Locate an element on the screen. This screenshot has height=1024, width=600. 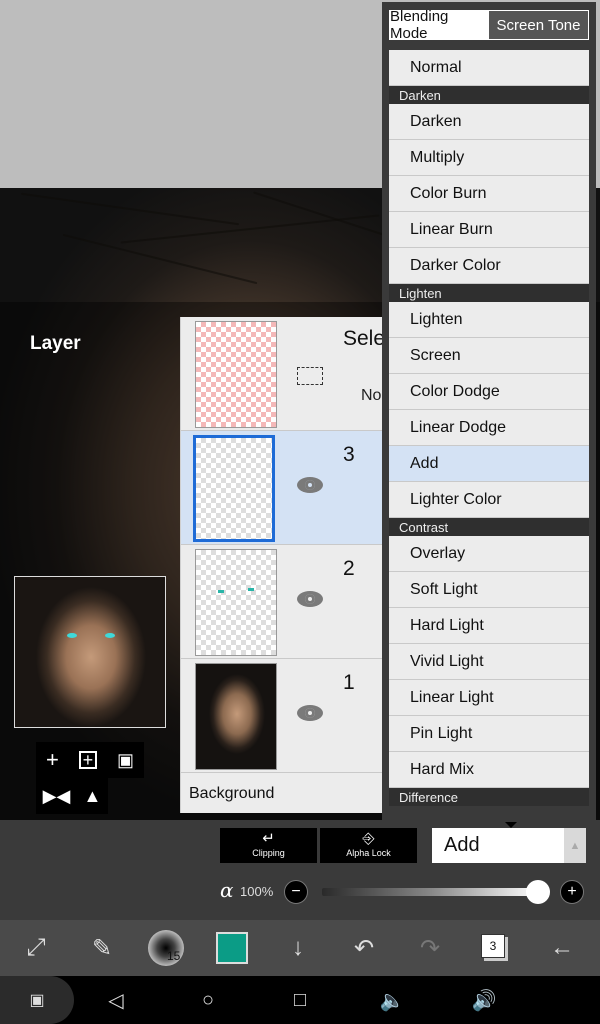
blend-option-darken: Darken is located at coordinates (489, 122).